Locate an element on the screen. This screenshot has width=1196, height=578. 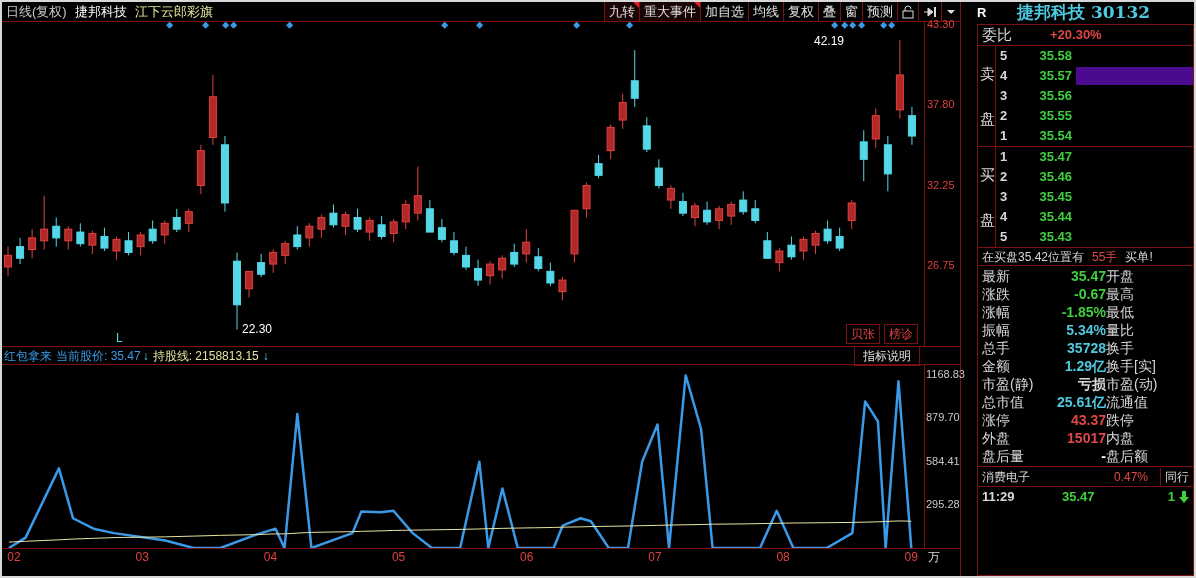
order-lots: 55手 is located at coordinates (1105, 257).